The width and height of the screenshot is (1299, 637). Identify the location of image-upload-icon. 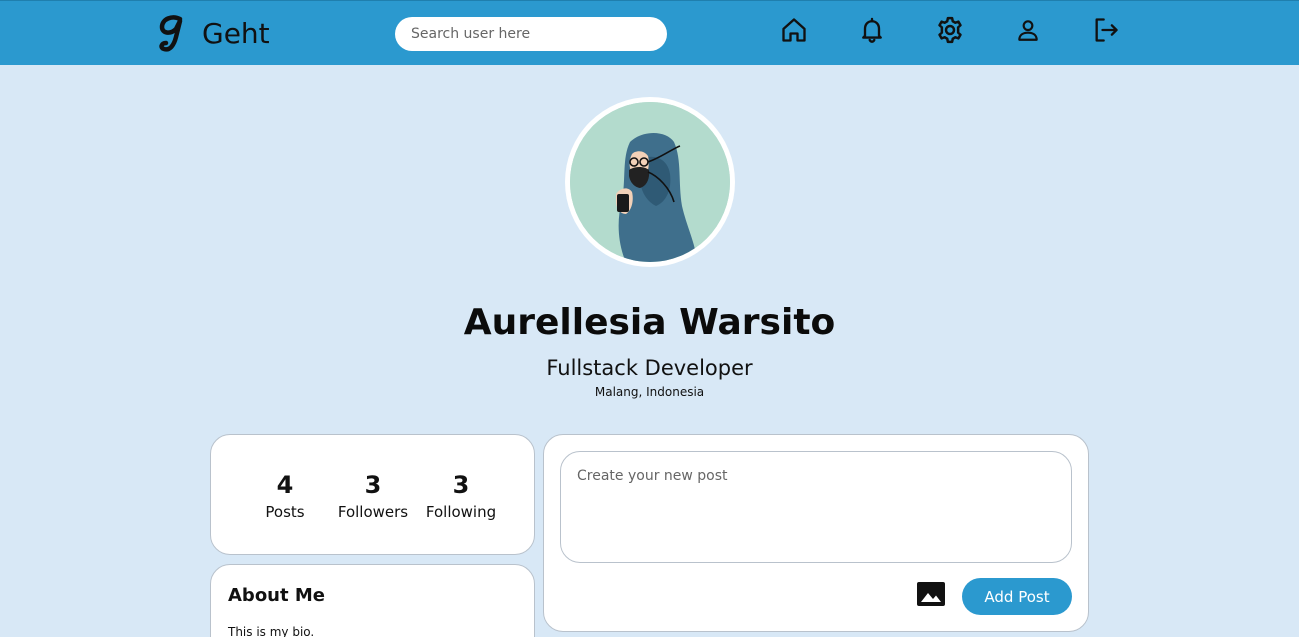
(931, 594).